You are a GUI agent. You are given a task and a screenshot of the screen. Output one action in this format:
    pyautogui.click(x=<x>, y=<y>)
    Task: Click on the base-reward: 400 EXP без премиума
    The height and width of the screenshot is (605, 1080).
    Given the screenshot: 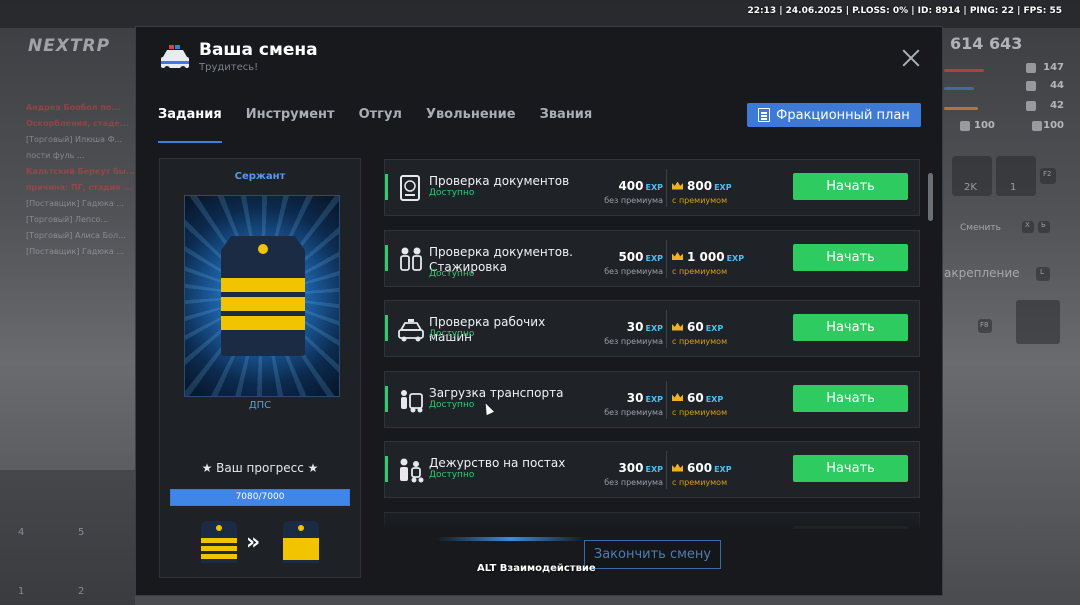 What is the action you would take?
    pyautogui.click(x=633, y=192)
    